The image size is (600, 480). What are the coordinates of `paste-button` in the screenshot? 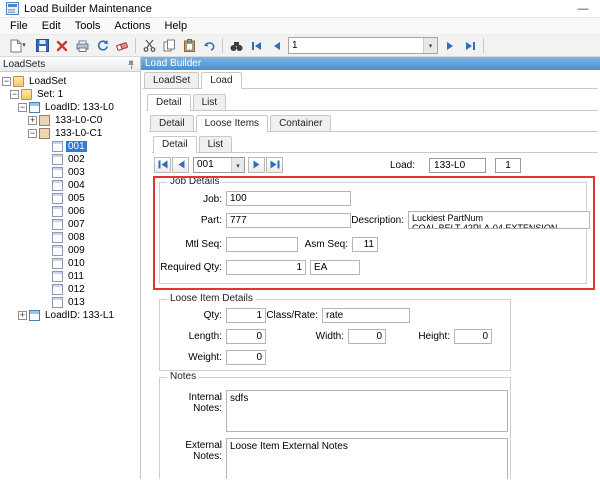 It's located at (189, 45).